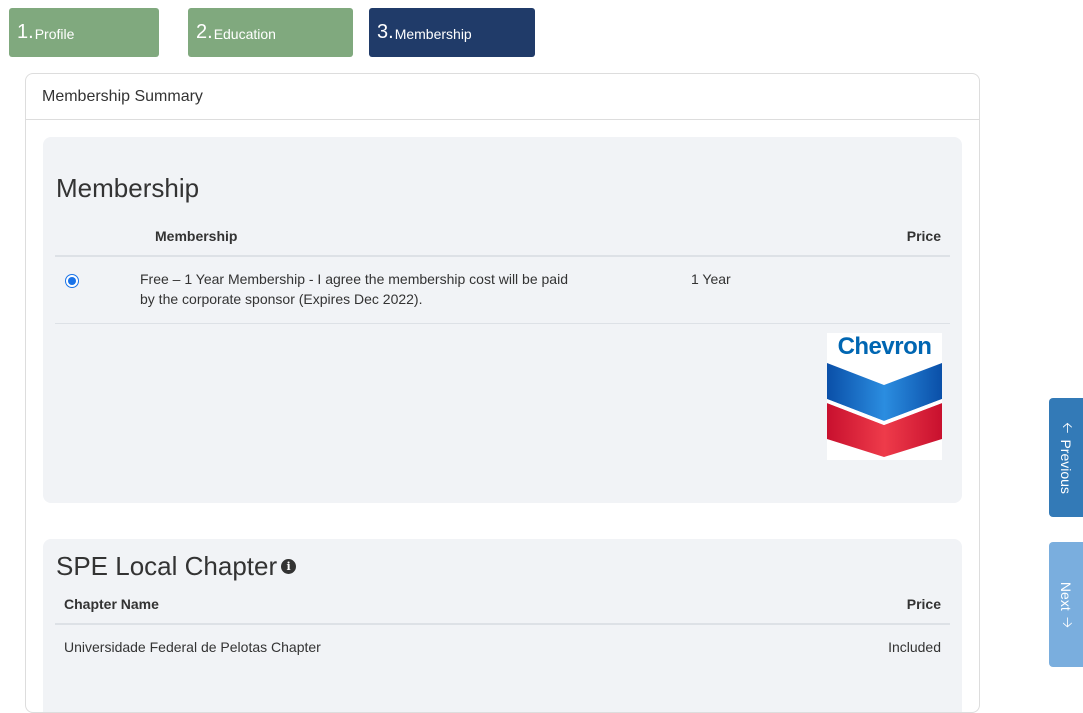  I want to click on header-divider, so click(502, 256).